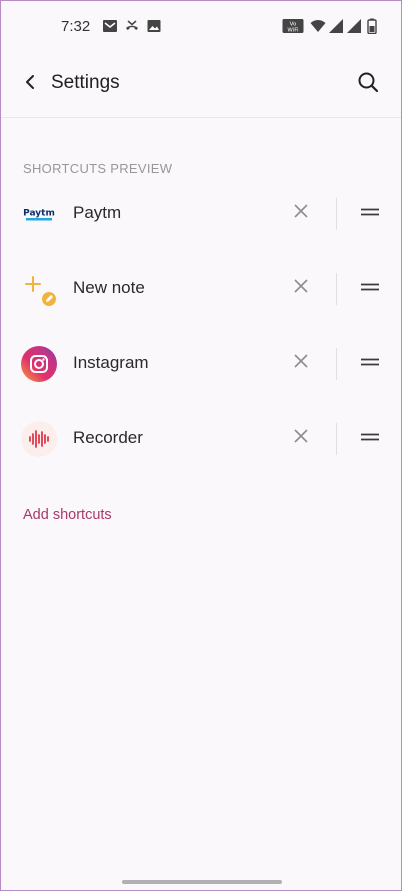  I want to click on status-time: 7:32, so click(76, 26).